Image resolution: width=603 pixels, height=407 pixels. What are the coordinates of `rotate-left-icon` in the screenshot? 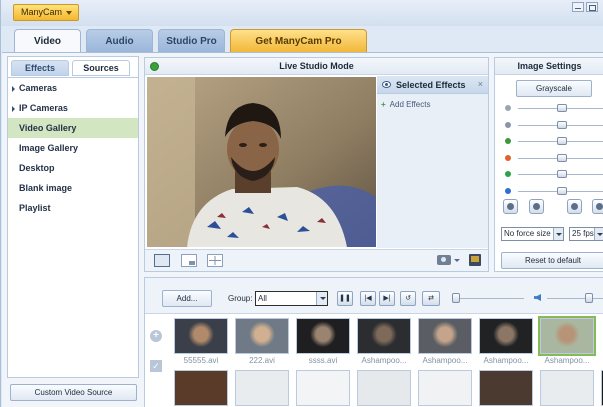 It's located at (597, 206).